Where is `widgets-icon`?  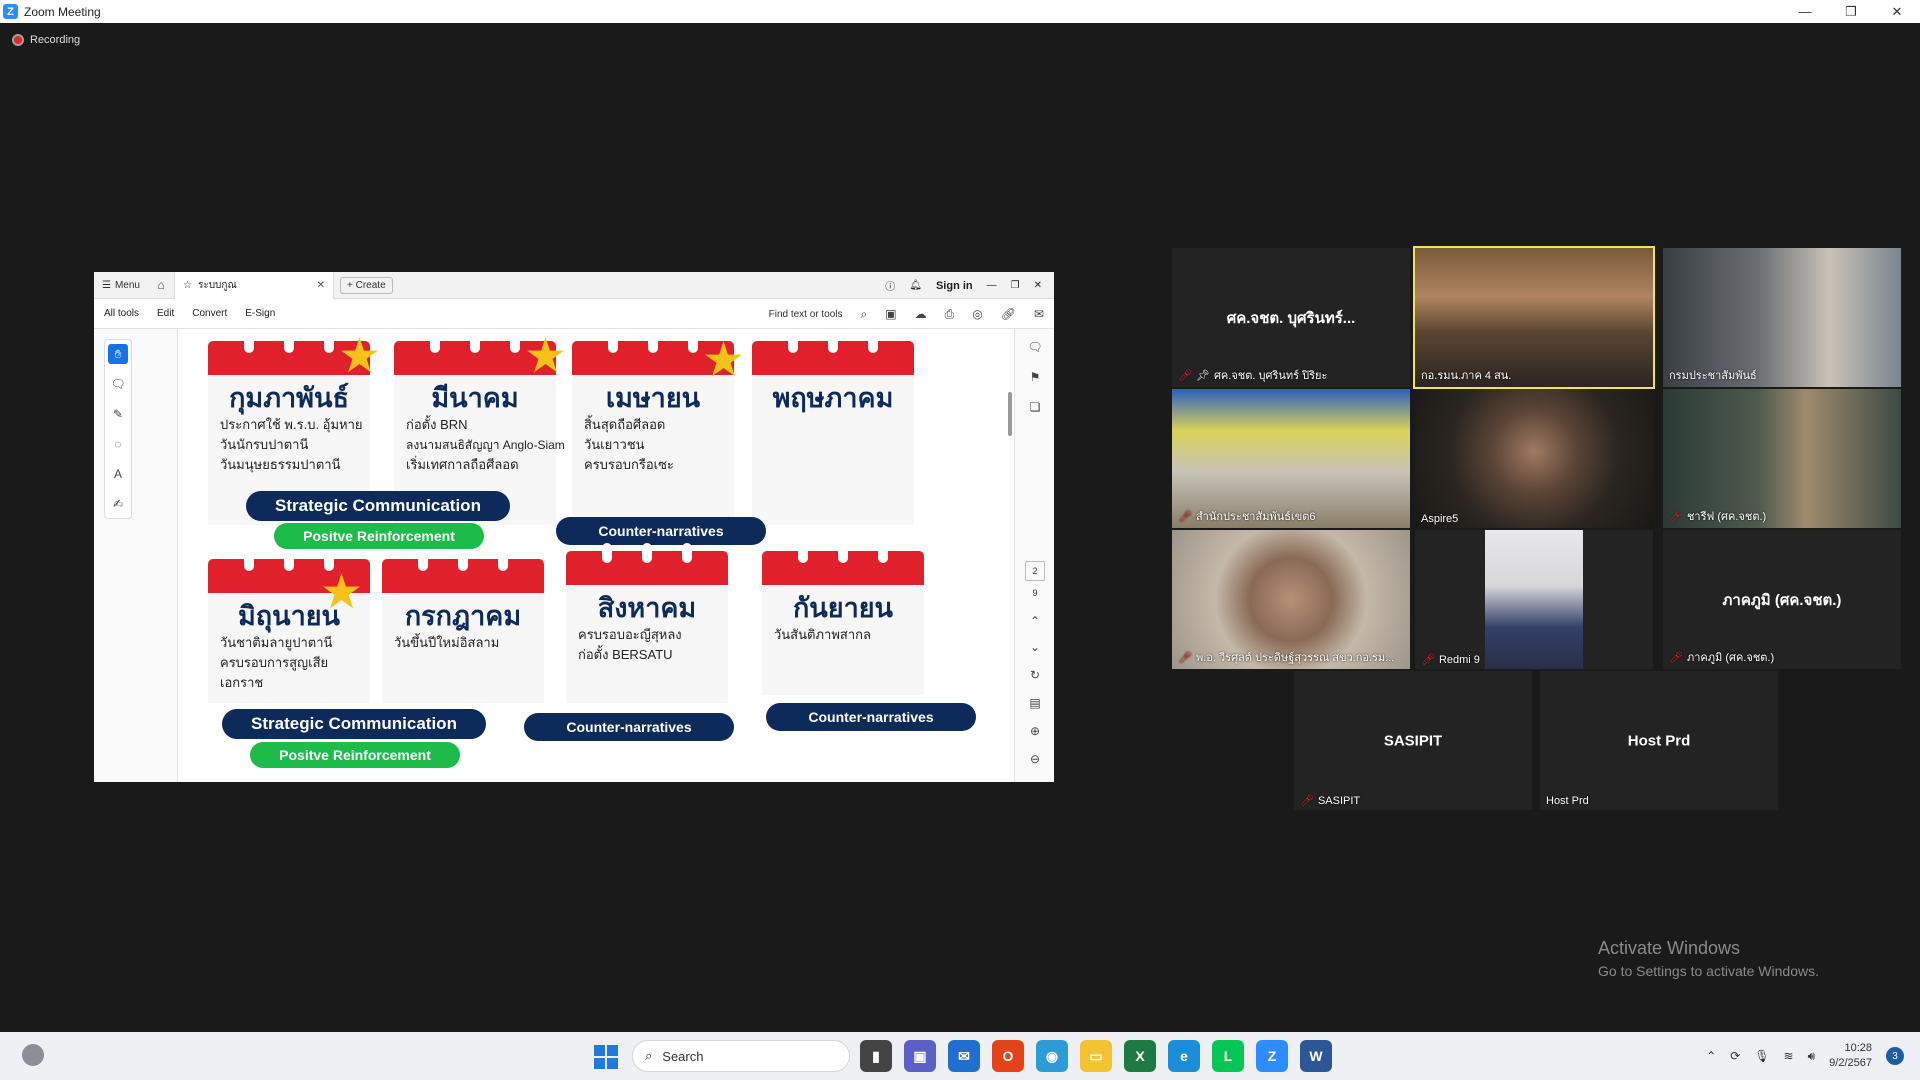
widgets-icon is located at coordinates (33, 1055).